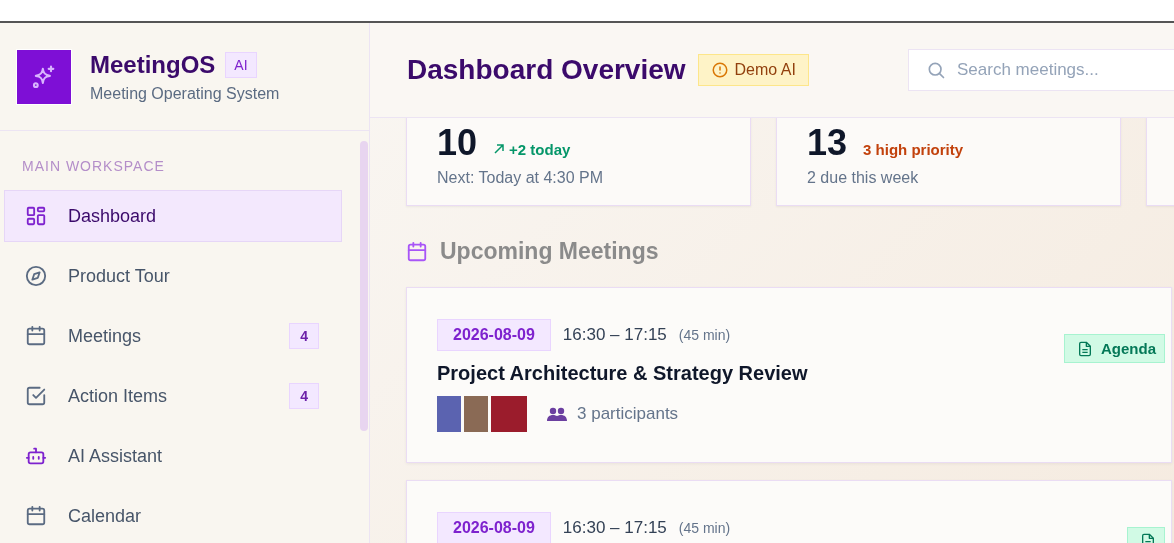 The height and width of the screenshot is (543, 1174). Describe the element at coordinates (241, 65) in the screenshot. I see `ai-badge: AI` at that location.